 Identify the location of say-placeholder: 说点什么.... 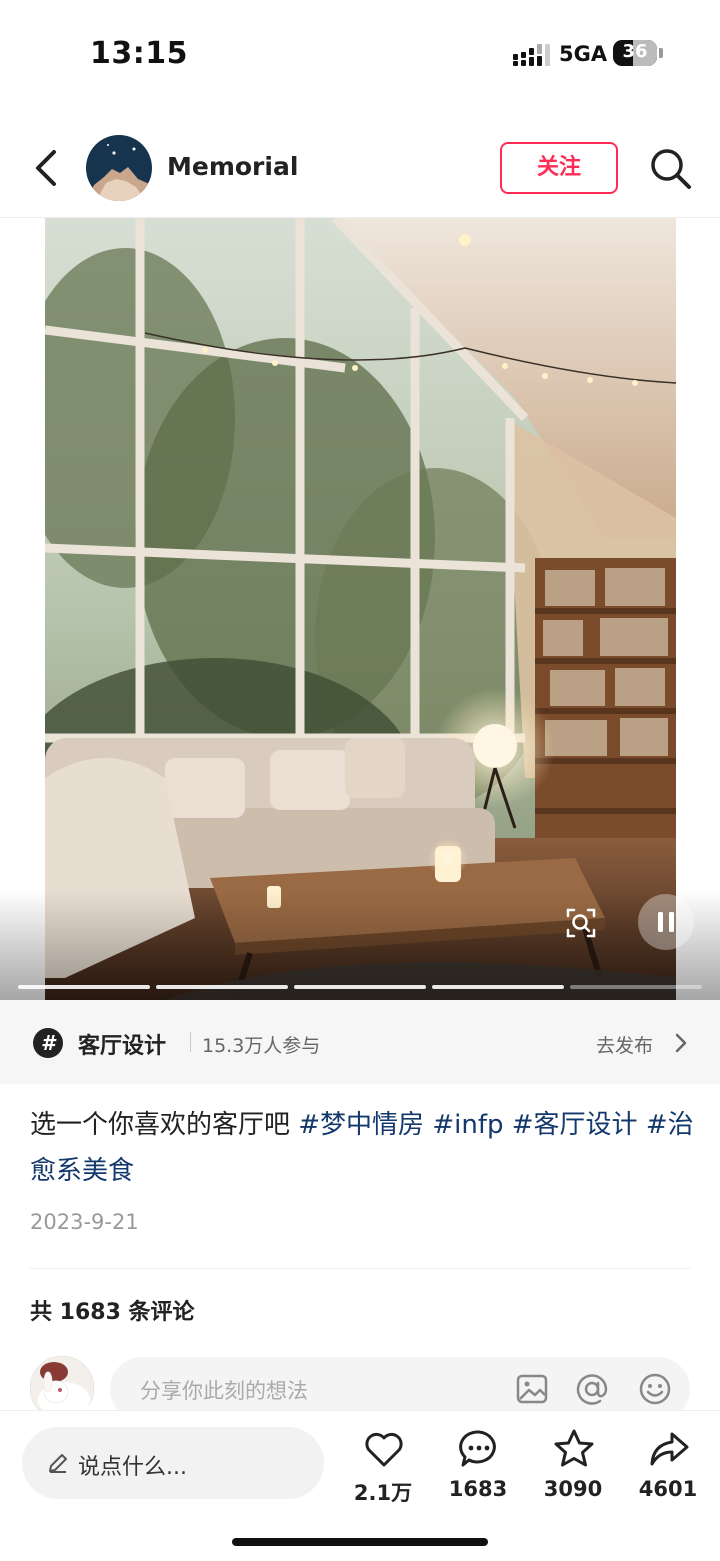
(132, 1467).